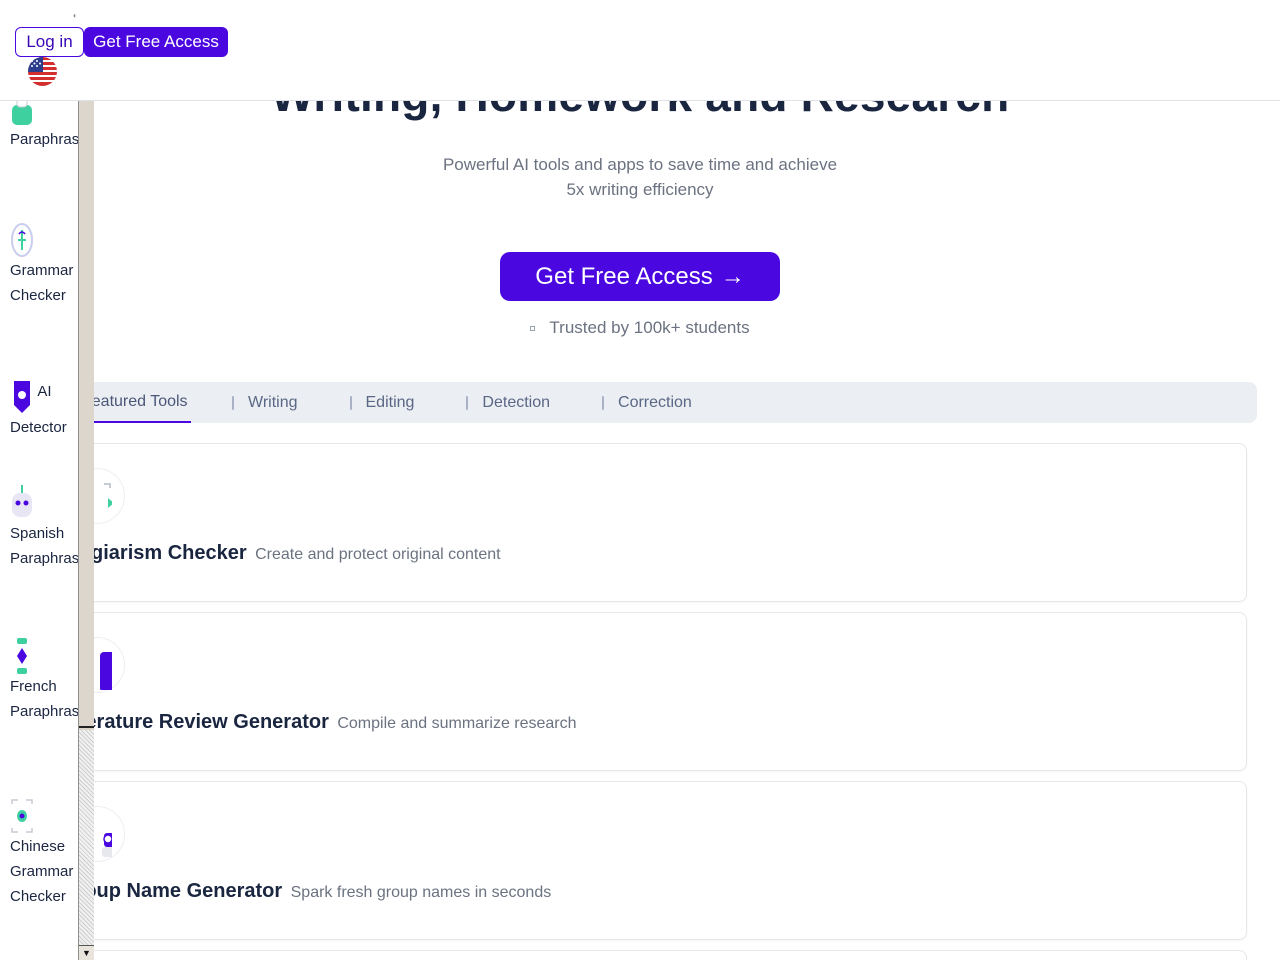 Image resolution: width=1280 pixels, height=960 pixels. Describe the element at coordinates (457, 723) in the screenshot. I see `tool-description: Compile and summarize research` at that location.